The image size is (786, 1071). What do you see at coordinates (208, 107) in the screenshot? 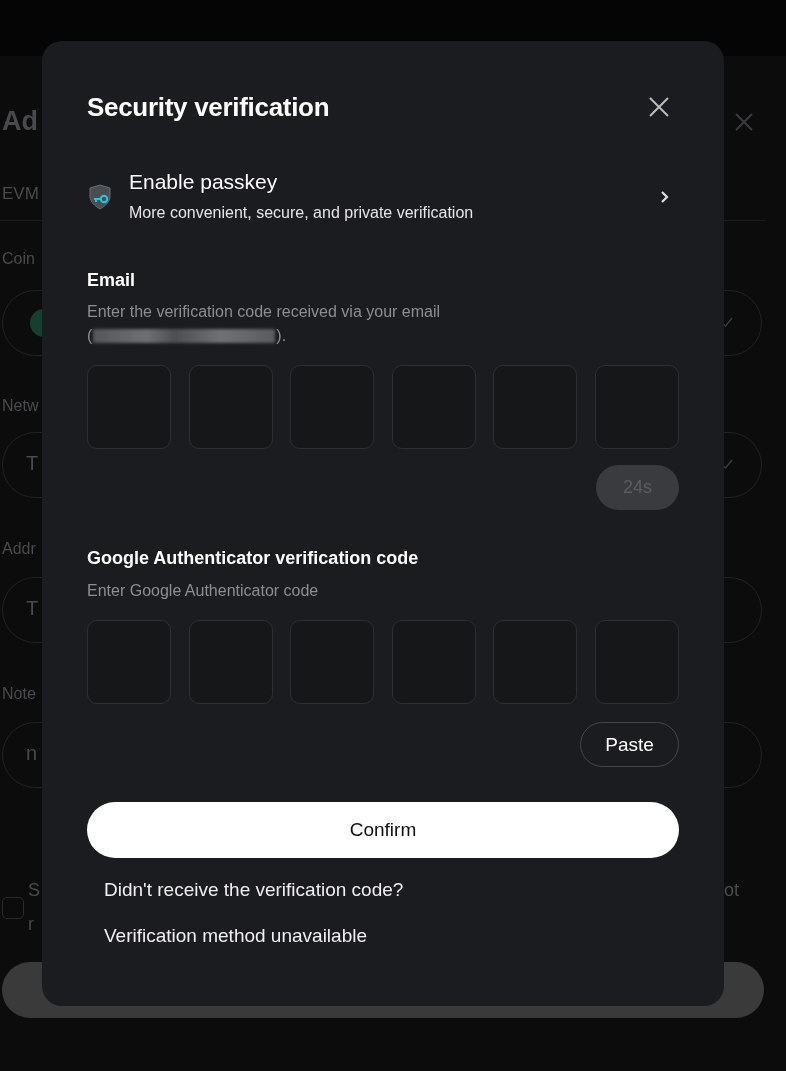
I see `dialog-title: Security verification` at bounding box center [208, 107].